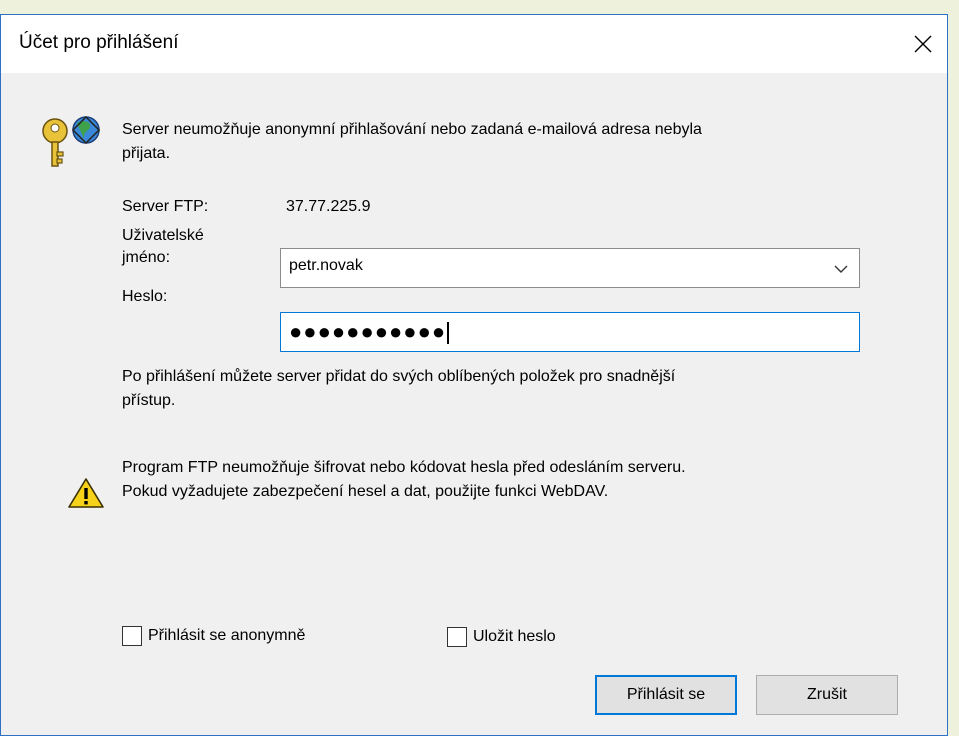 The image size is (959, 736). What do you see at coordinates (457, 637) in the screenshot?
I see `save-password-checkbox` at bounding box center [457, 637].